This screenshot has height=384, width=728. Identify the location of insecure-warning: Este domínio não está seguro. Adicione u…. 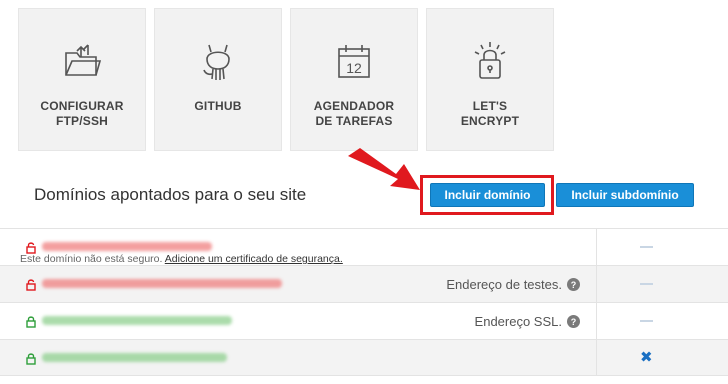
(181, 259).